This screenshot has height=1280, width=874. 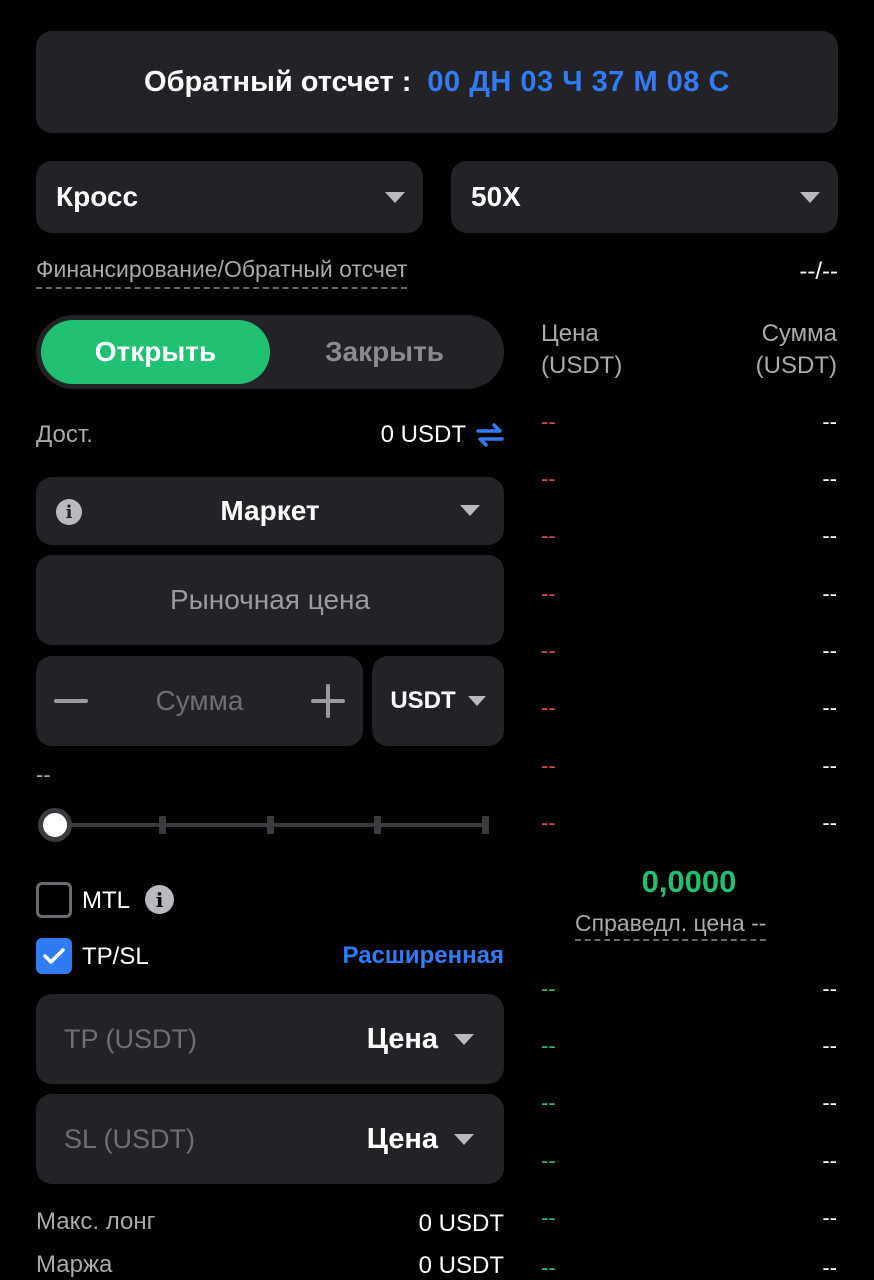 What do you see at coordinates (54, 900) in the screenshot?
I see `mtl-checkbox` at bounding box center [54, 900].